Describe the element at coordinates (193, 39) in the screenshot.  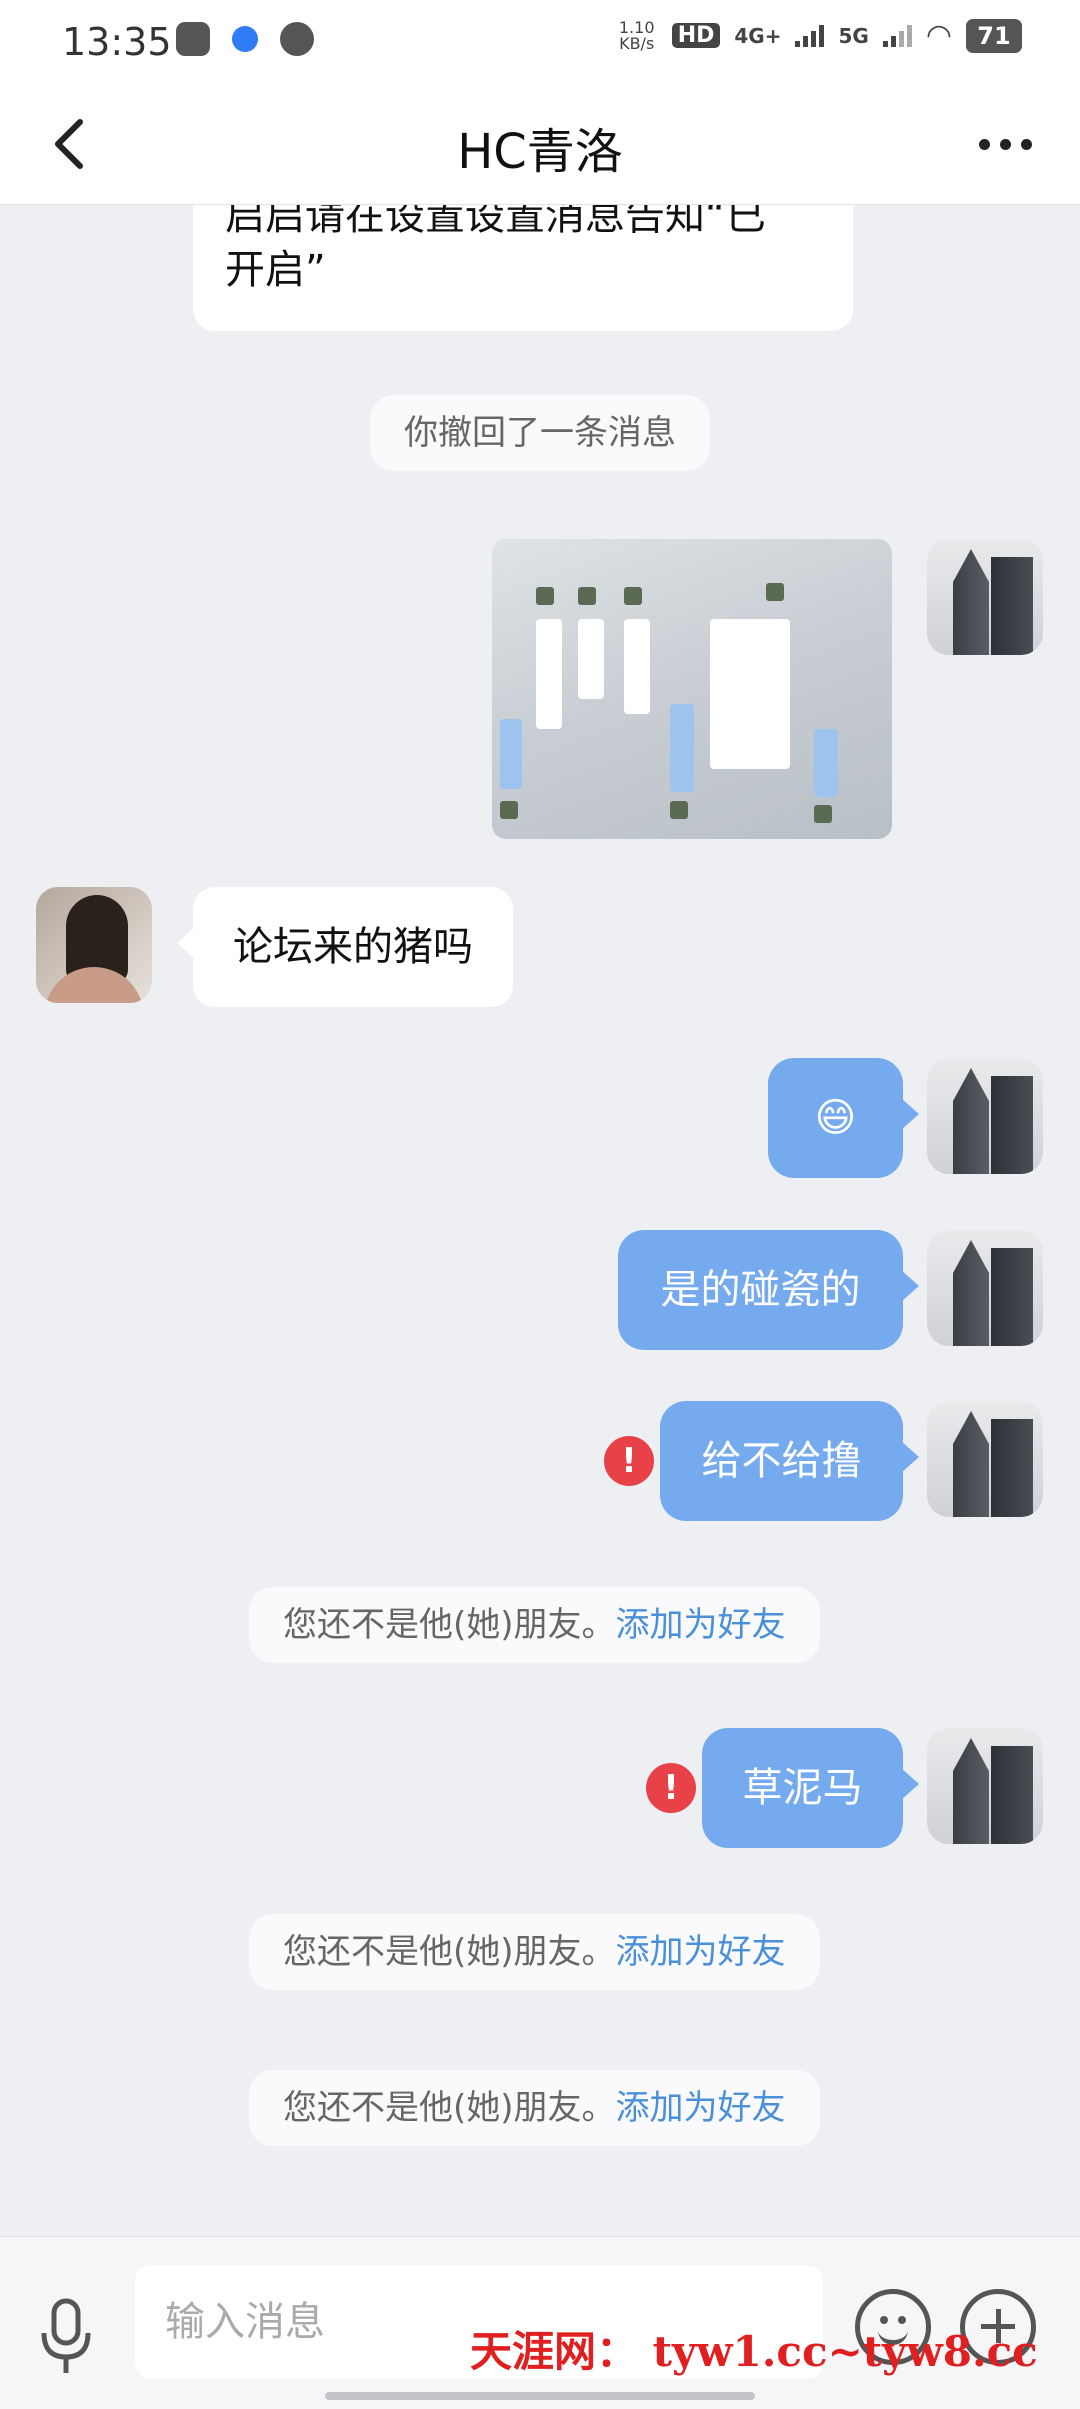
I see `app-notification-icon` at that location.